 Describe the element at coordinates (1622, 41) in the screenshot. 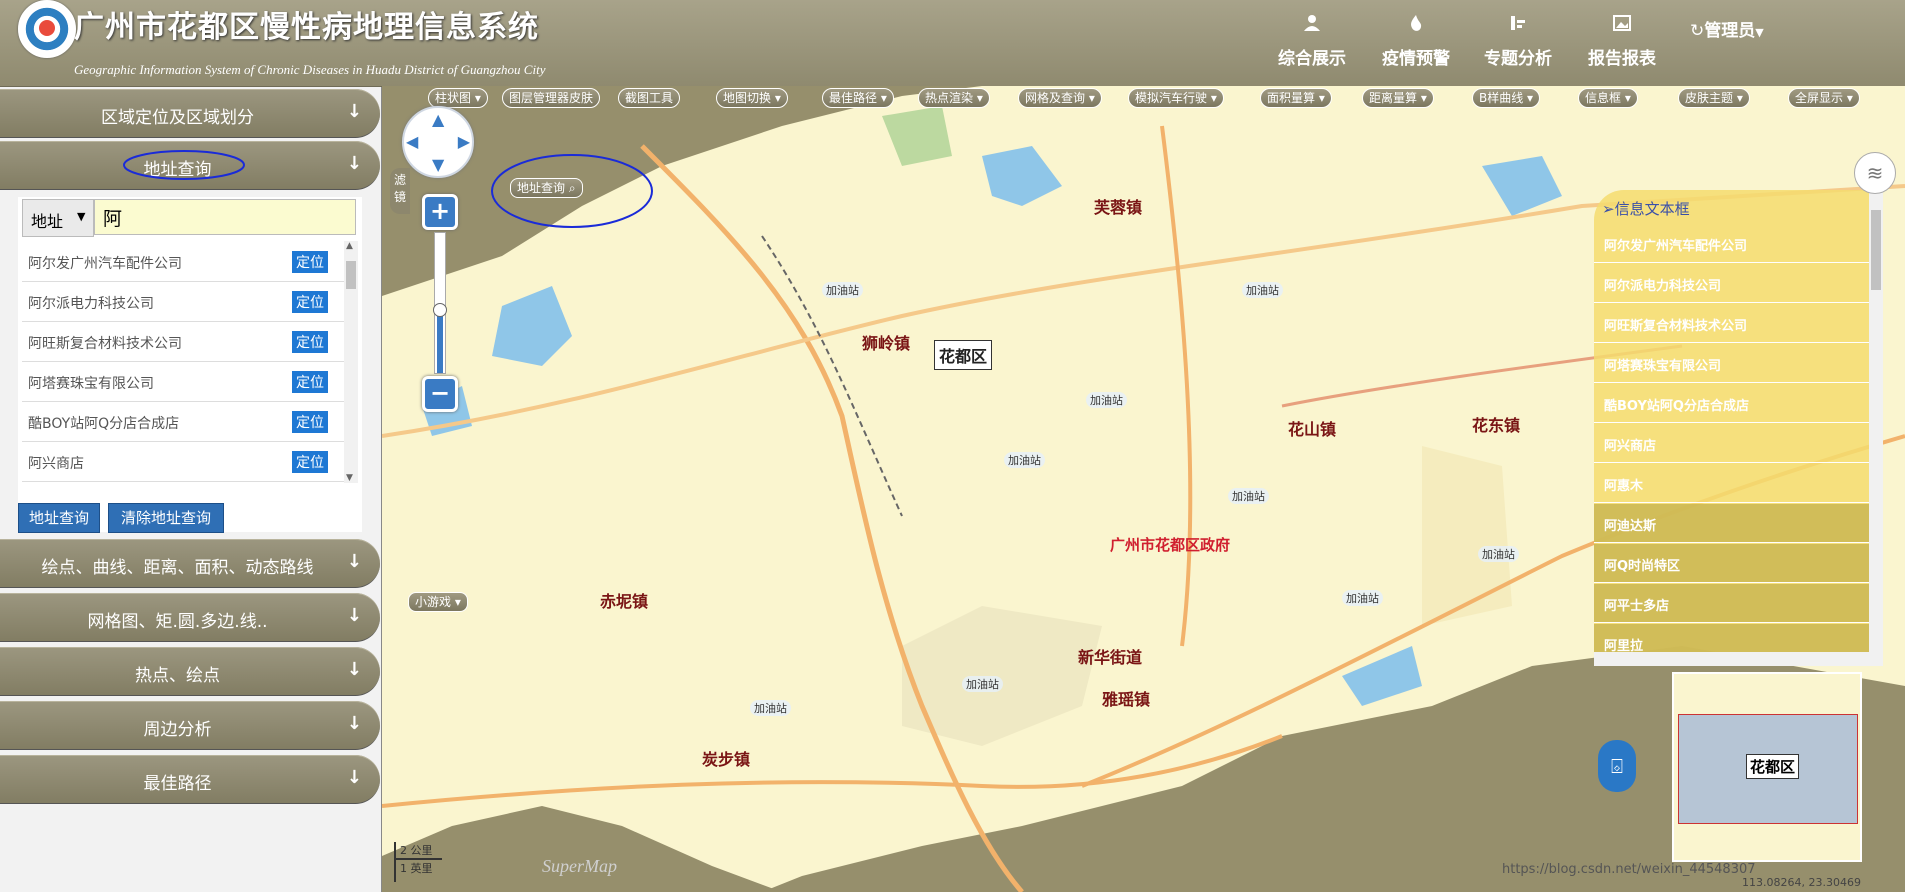

I see `nav-report: 报告报表` at that location.